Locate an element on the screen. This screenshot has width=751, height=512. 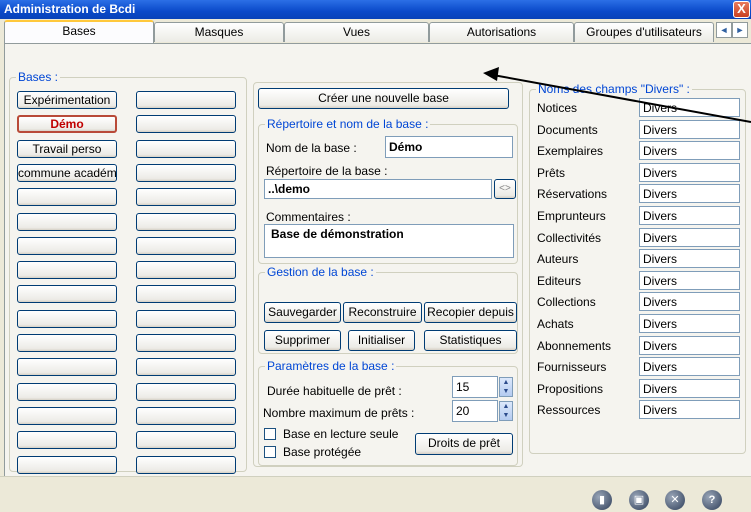
nom-base-input: Démo is located at coordinates (449, 147).